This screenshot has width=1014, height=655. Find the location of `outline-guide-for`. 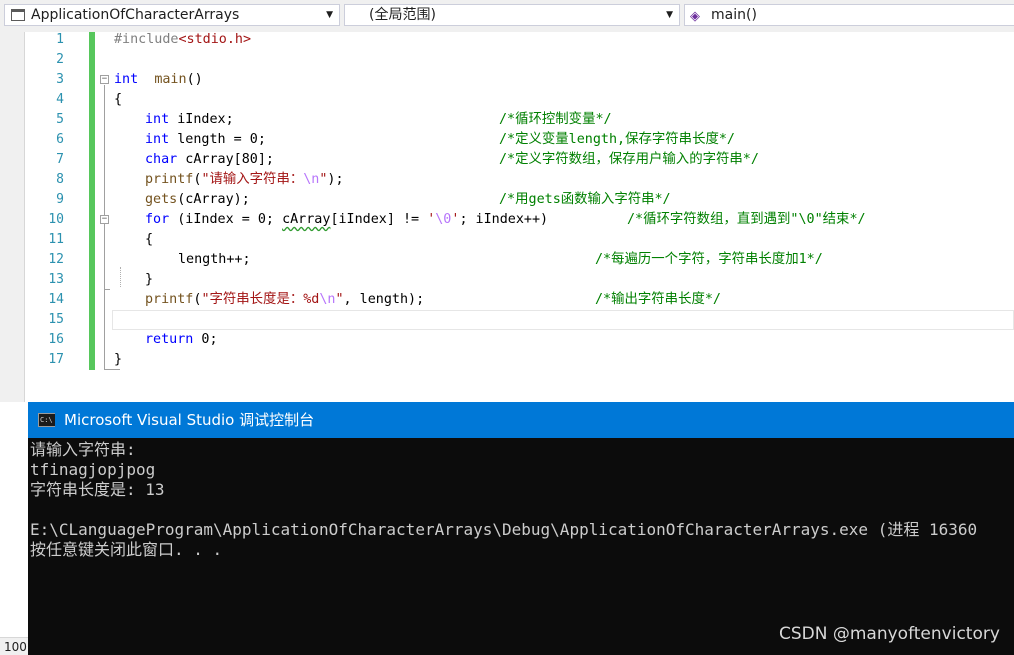

outline-guide-for is located at coordinates (104, 257).